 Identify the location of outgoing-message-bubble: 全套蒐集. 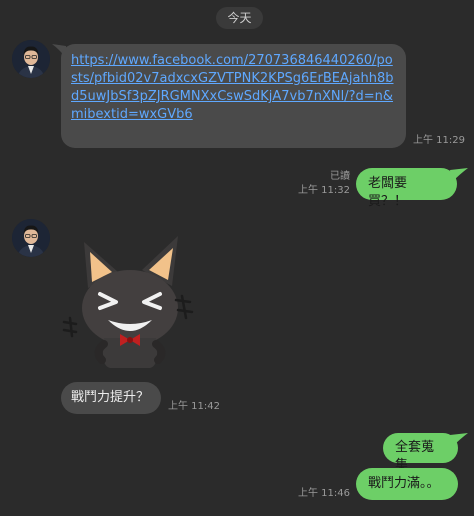
(420, 453).